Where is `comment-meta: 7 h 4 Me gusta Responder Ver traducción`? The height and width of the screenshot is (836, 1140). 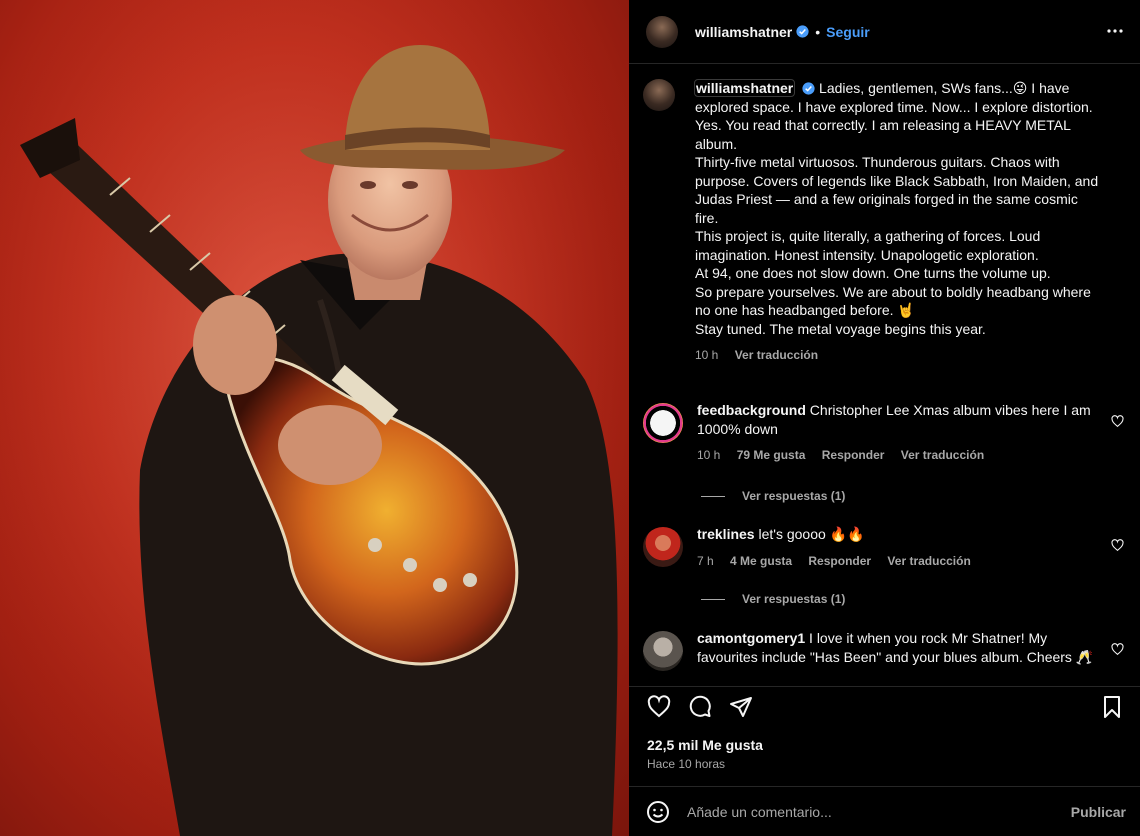 comment-meta: 7 h 4 Me gusta Responder Ver traducción is located at coordinates (897, 561).